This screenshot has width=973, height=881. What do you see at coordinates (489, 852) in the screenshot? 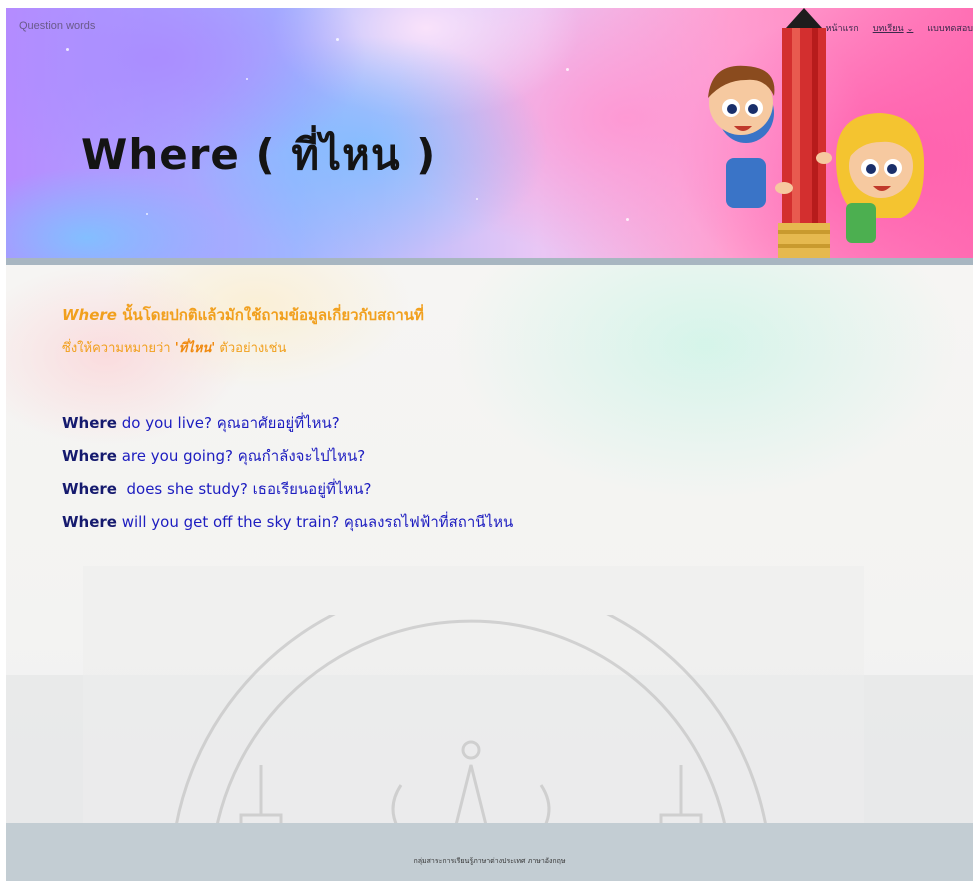
I see `footer-bar` at bounding box center [489, 852].